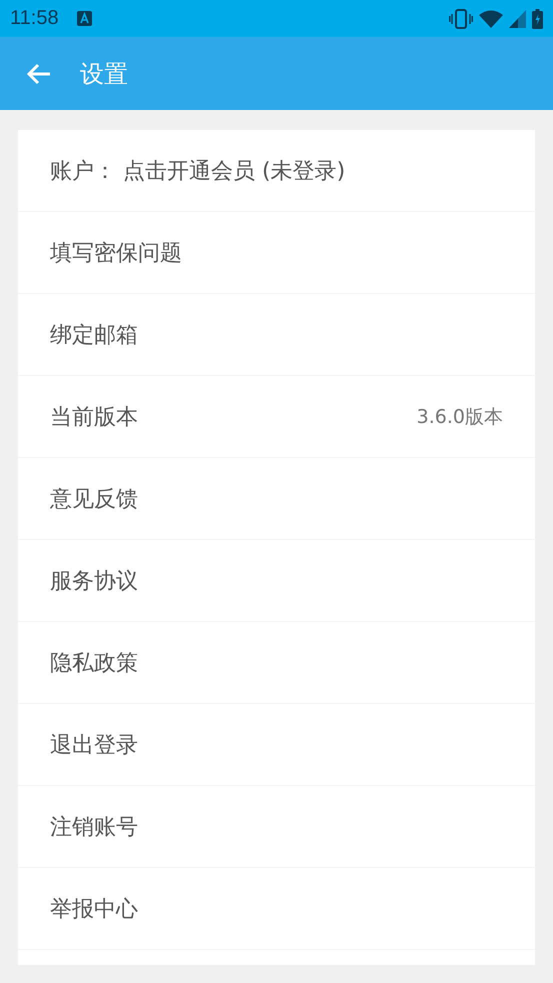 The height and width of the screenshot is (983, 553). Describe the element at coordinates (459, 417) in the screenshot. I see `version-value: 3.6.0版本` at that location.